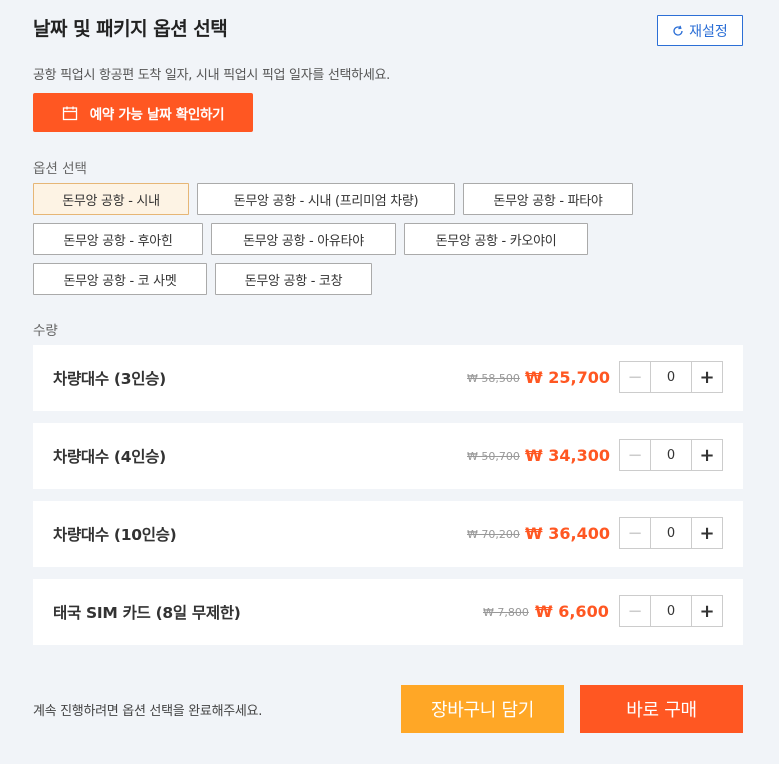 The height and width of the screenshot is (764, 779). I want to click on check-available-dates-button: 예약 가능 날짜 확인하기, so click(143, 112).